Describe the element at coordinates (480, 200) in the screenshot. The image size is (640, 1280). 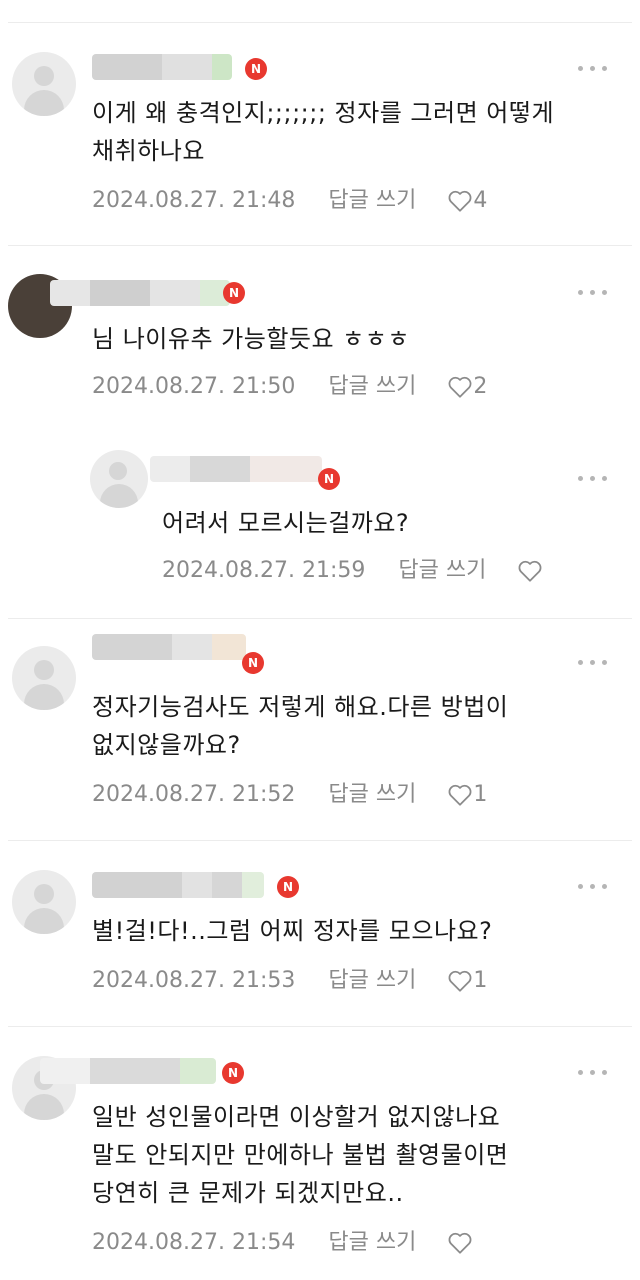
I see `like-count: 4` at that location.